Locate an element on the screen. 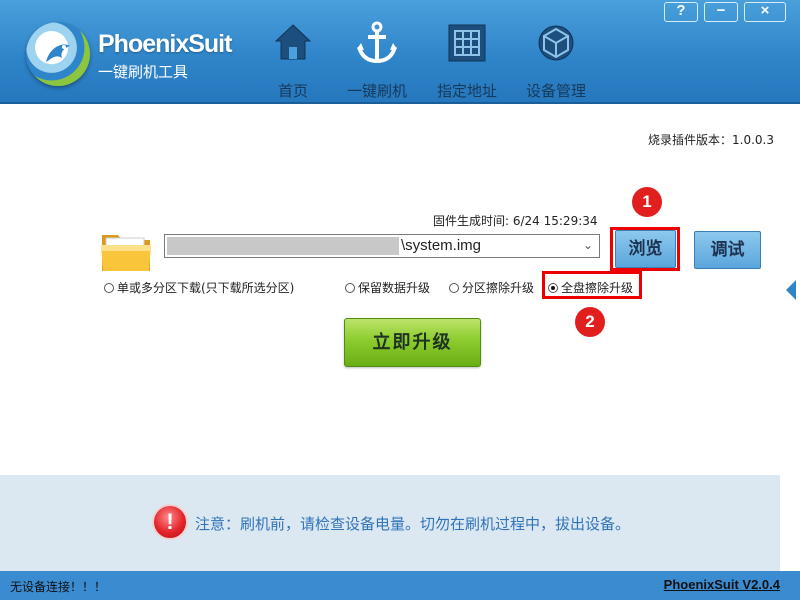 This screenshot has height=600, width=800. firmware-path-value: \system.img is located at coordinates (441, 245).